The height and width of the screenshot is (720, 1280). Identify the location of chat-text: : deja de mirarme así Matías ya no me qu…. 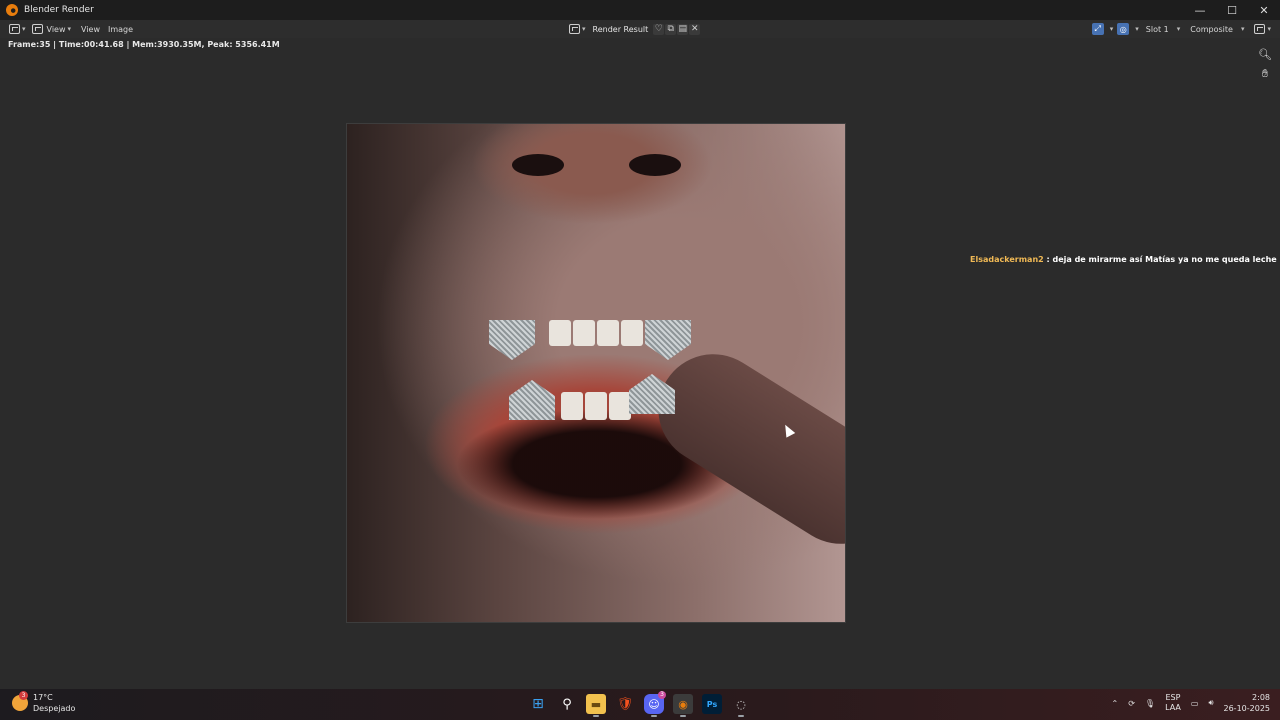
(1163, 259).